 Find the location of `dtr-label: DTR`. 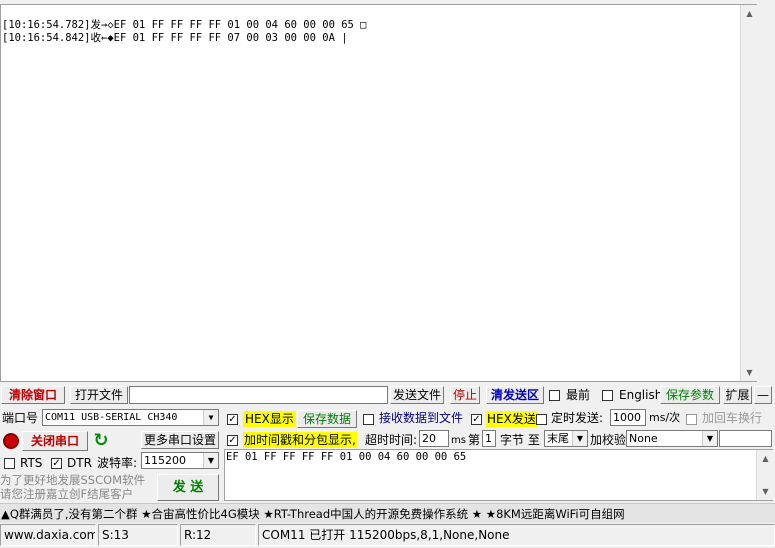

dtr-label: DTR is located at coordinates (79, 463).